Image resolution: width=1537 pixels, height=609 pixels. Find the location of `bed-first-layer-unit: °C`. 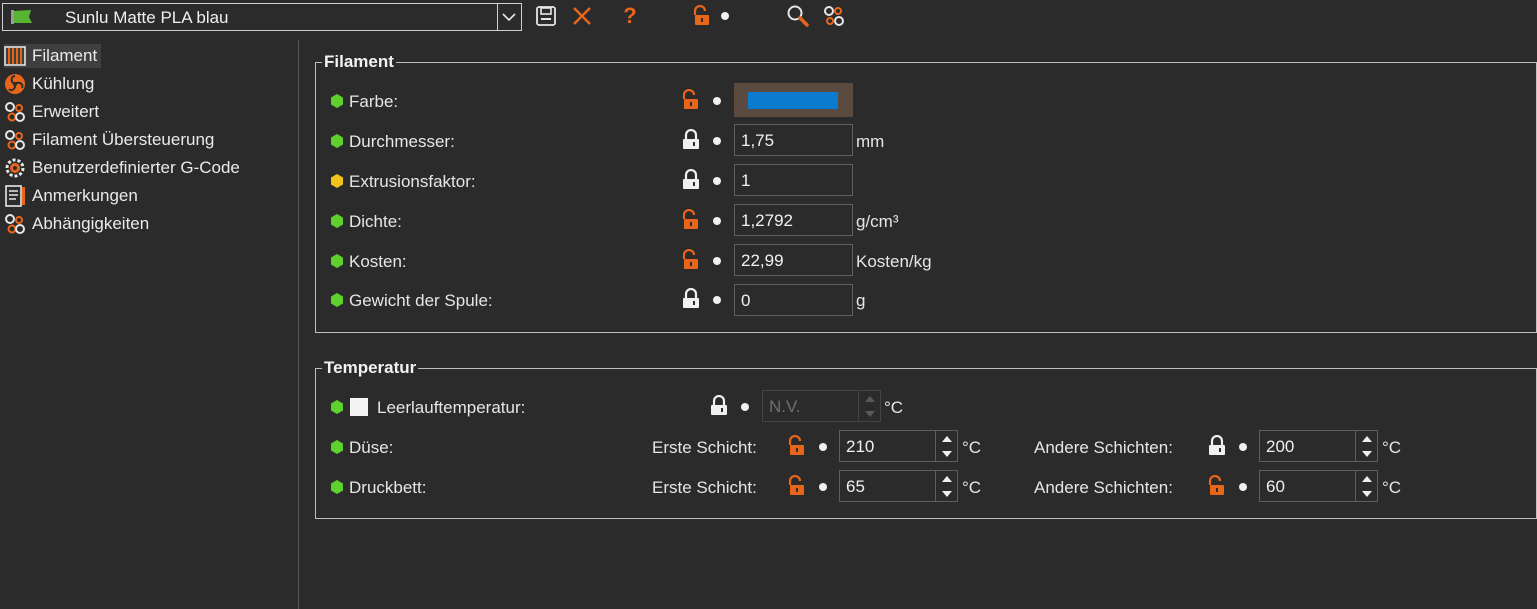

bed-first-layer-unit: °C is located at coordinates (972, 487).